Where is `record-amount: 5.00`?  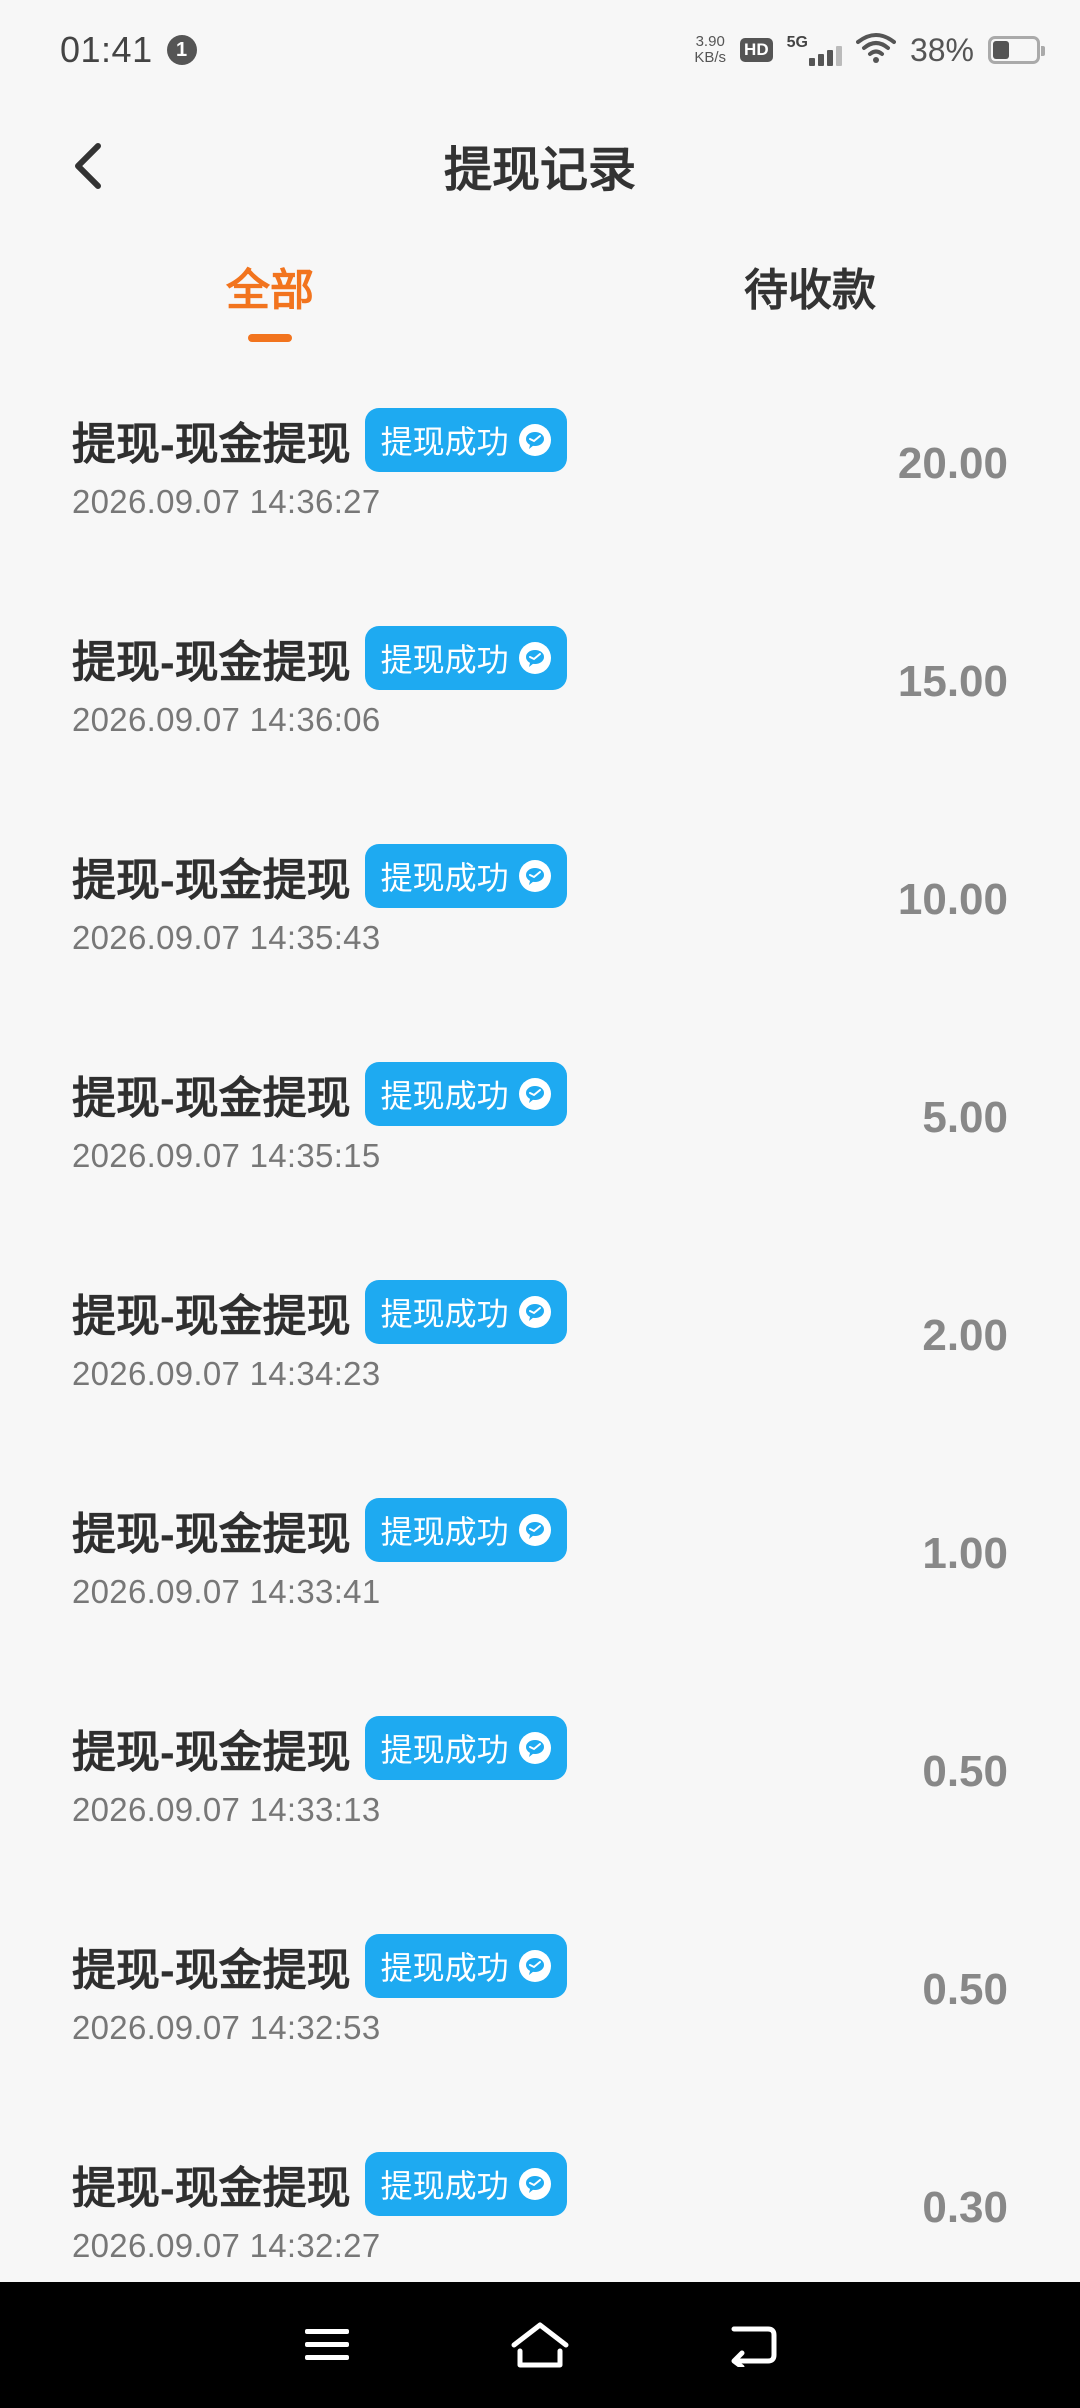 record-amount: 5.00 is located at coordinates (965, 1117).